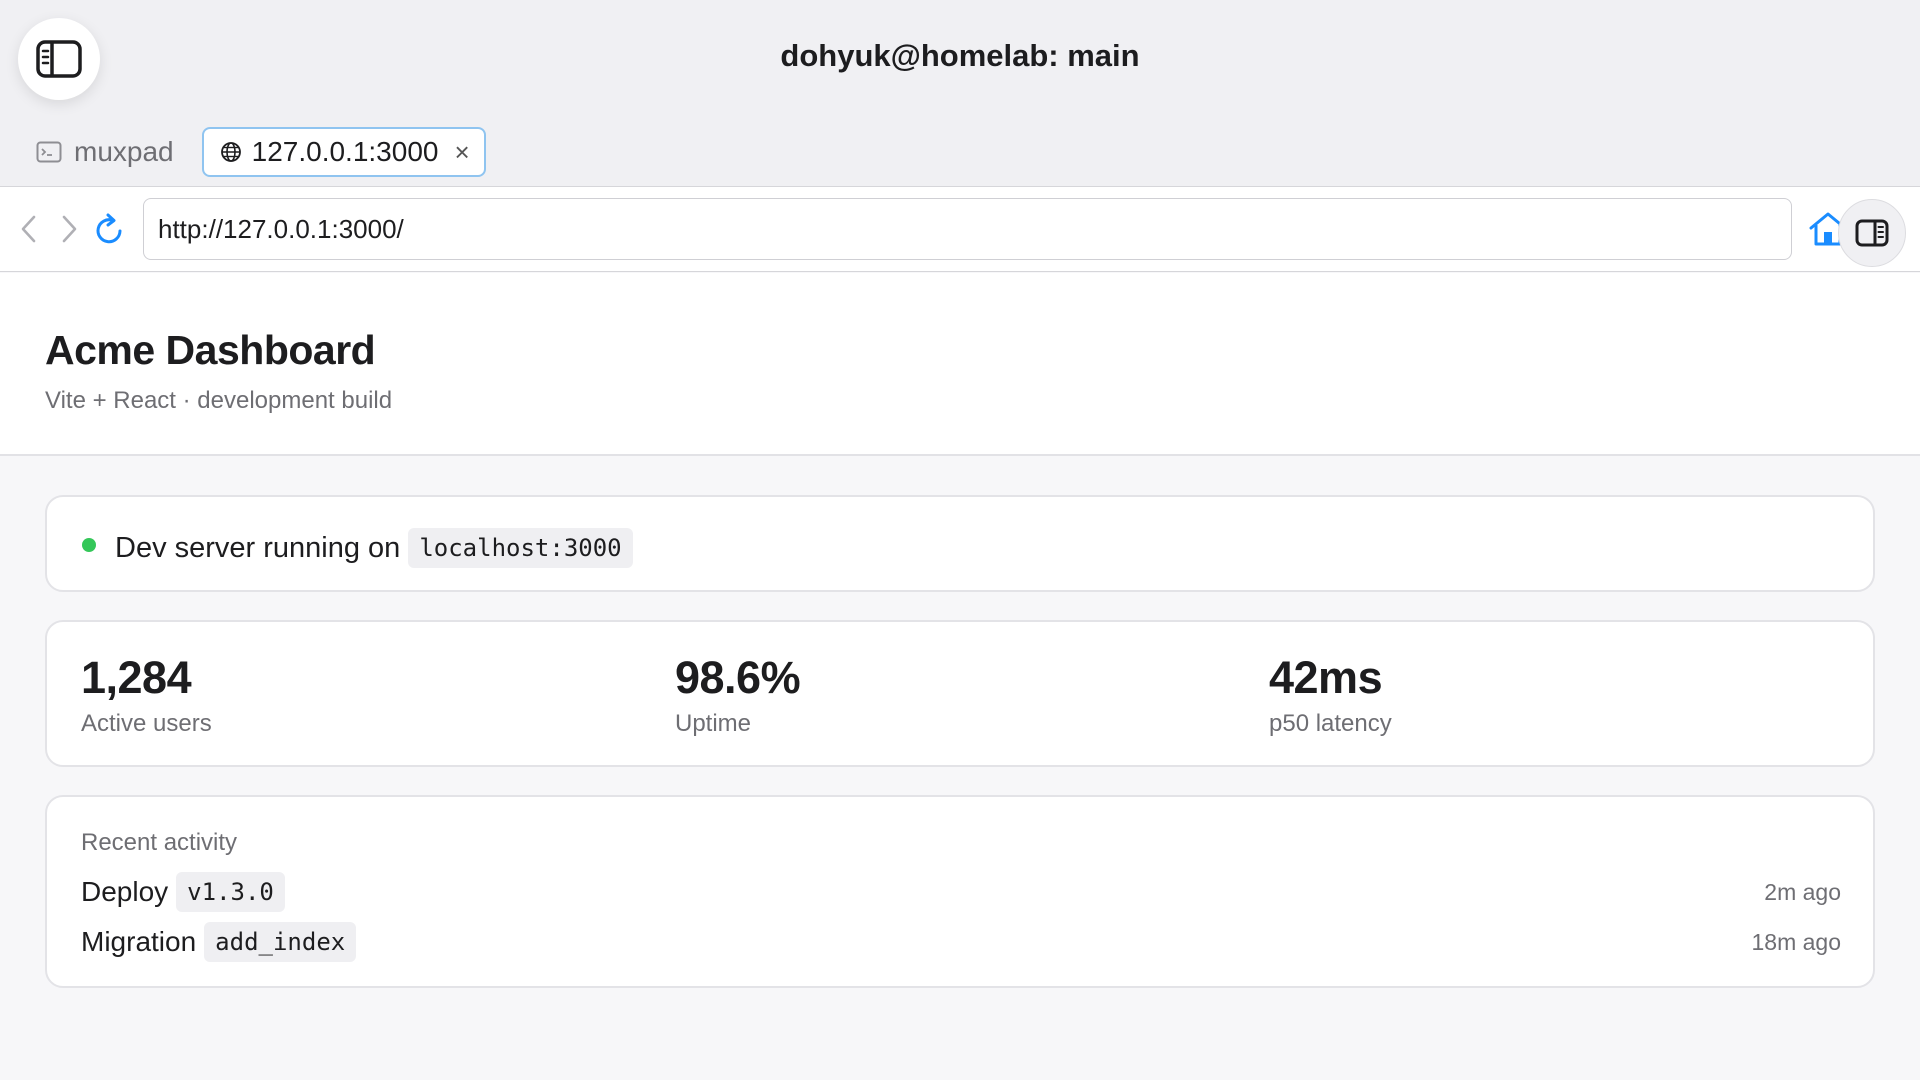  I want to click on tab-label: muxpad, so click(124, 151).